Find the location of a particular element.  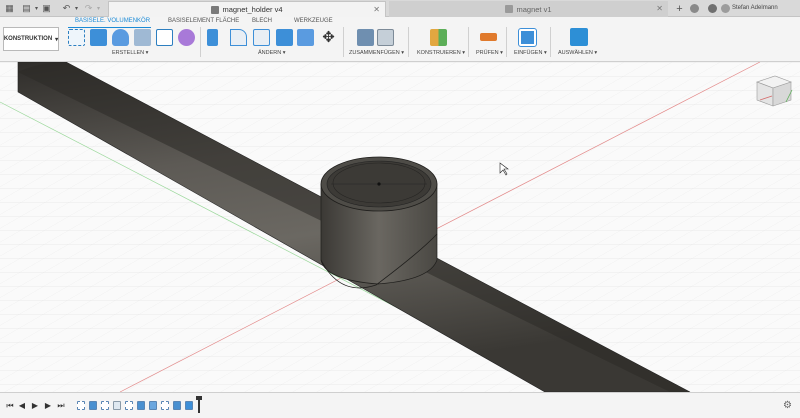

construct-plane-icon is located at coordinates (438, 37).